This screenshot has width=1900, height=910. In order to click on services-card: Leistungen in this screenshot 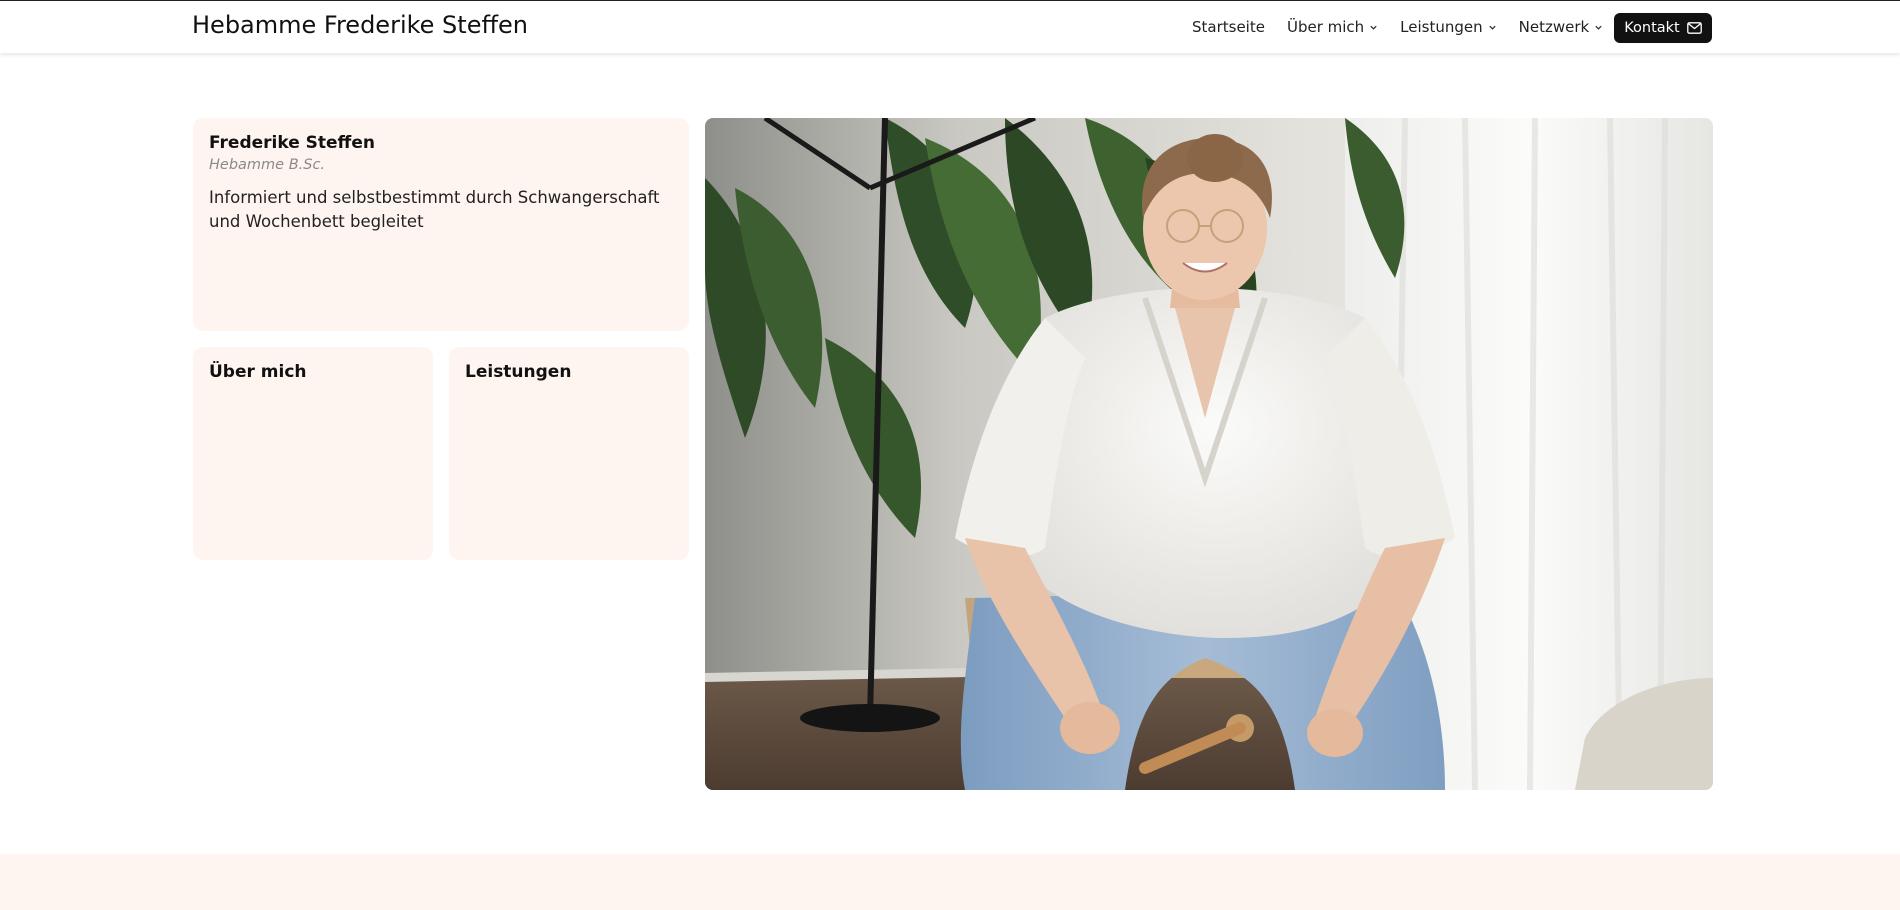, I will do `click(569, 453)`.